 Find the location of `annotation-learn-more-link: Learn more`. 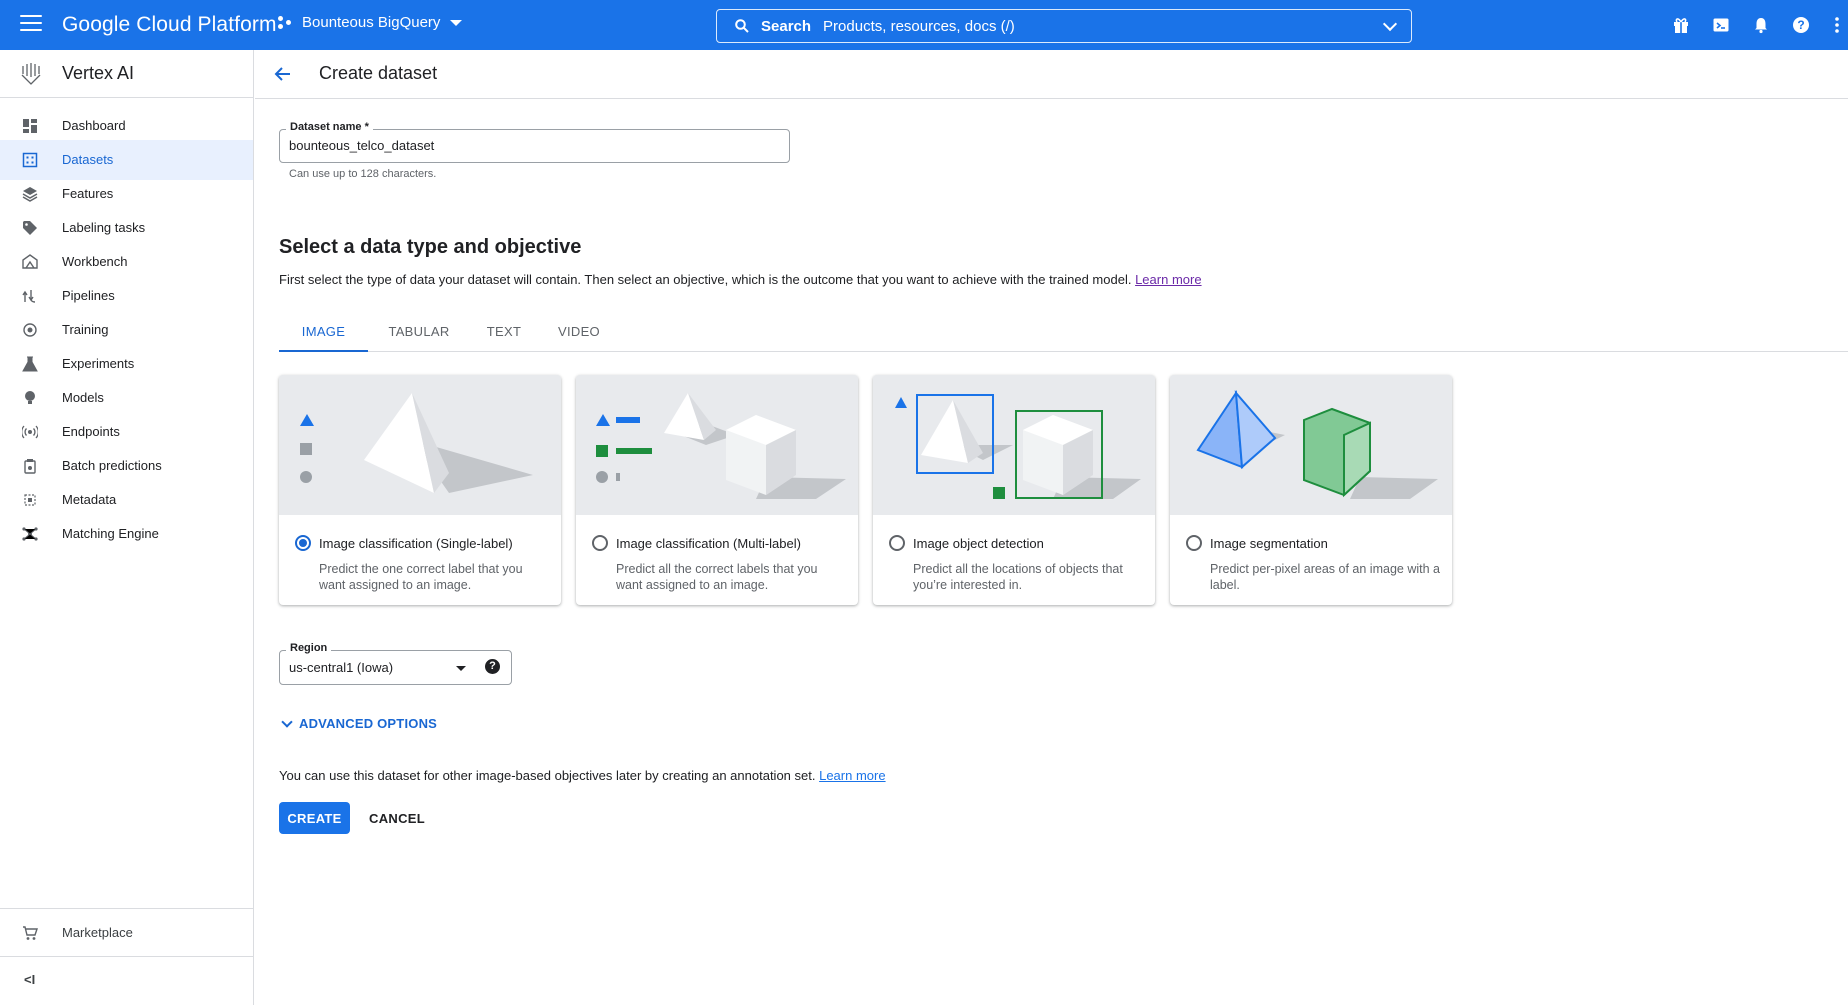

annotation-learn-more-link: Learn more is located at coordinates (852, 775).